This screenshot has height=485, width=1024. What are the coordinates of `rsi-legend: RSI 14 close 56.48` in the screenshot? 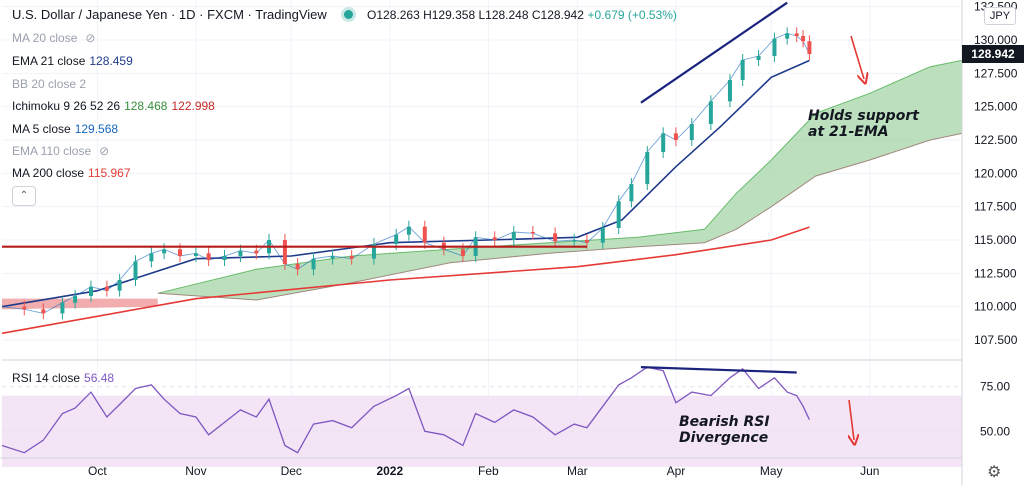 It's located at (63, 378).